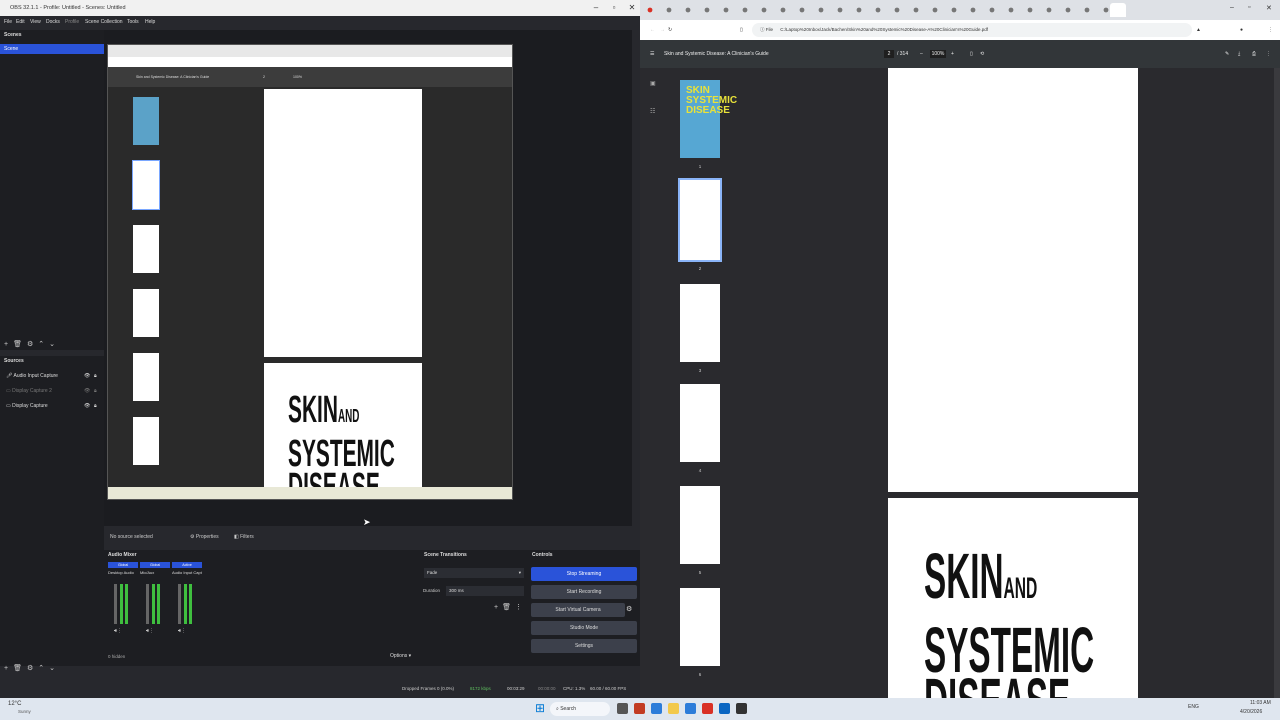  I want to click on minimize-button: –, so click(1232, 7).